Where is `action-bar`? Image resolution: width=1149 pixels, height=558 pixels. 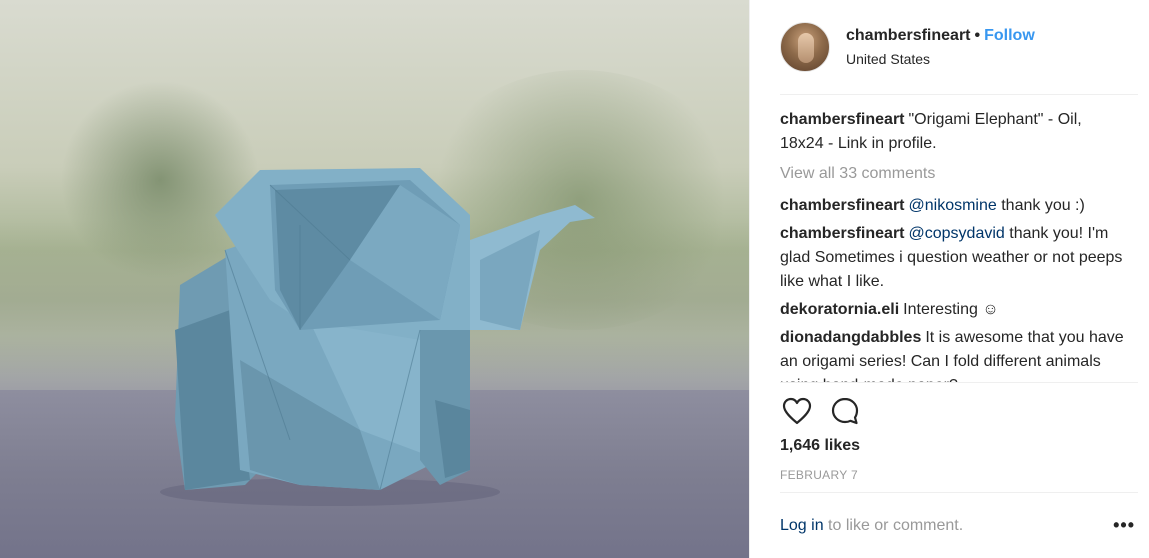 action-bar is located at coordinates (828, 411).